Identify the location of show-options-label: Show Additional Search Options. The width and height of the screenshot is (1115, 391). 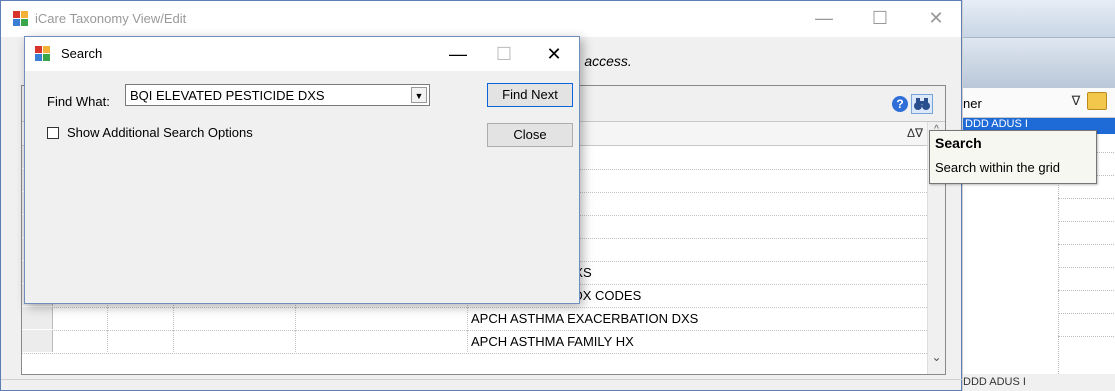
(160, 132).